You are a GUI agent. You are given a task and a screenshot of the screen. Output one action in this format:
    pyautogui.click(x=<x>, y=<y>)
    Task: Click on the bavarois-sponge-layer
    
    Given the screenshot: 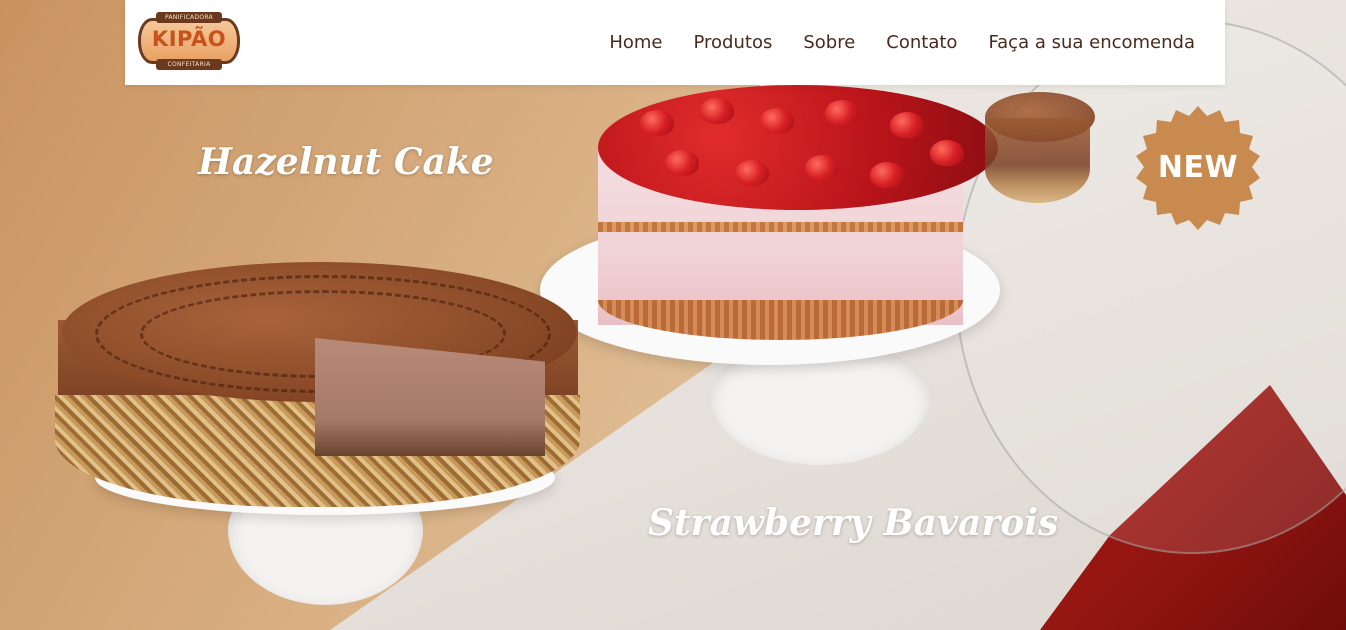 What is the action you would take?
    pyautogui.click(x=780, y=227)
    